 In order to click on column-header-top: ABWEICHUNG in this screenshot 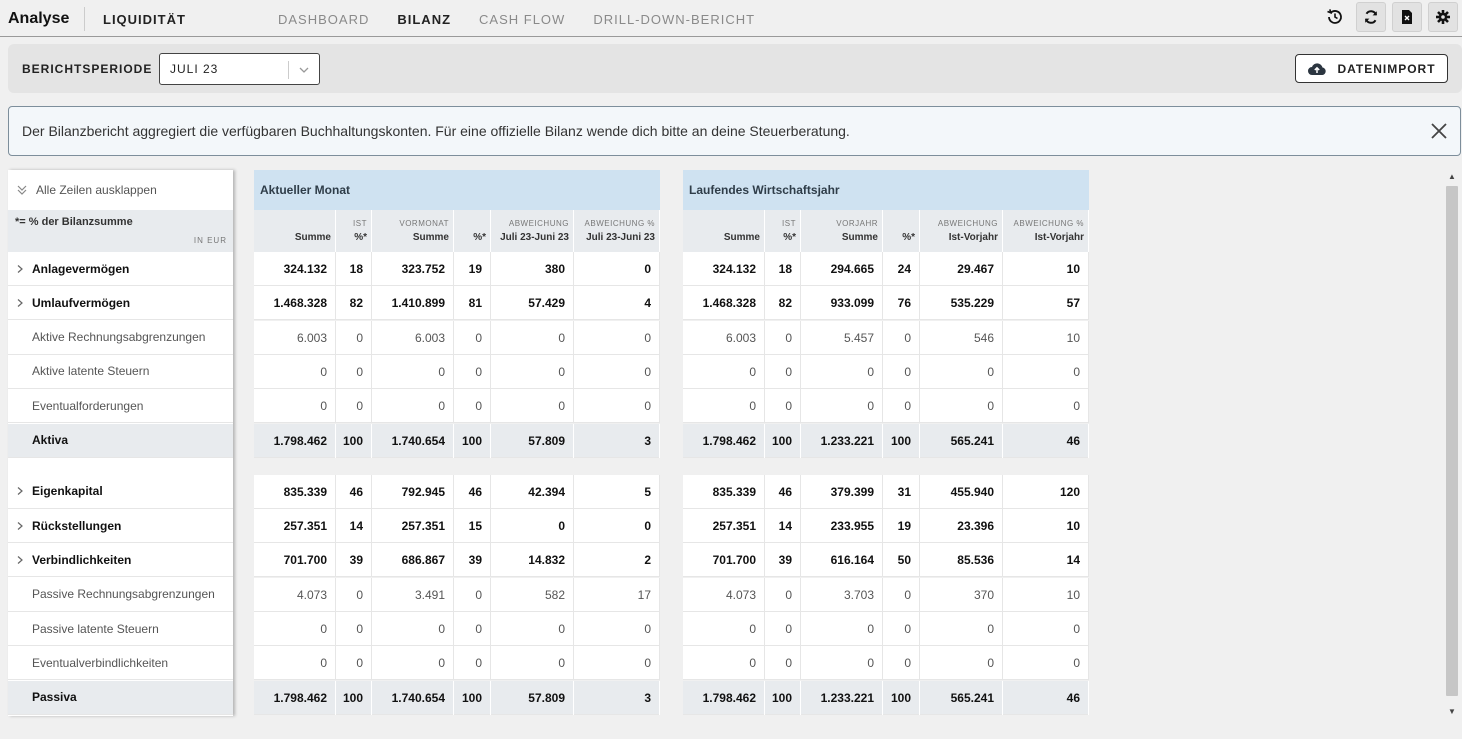, I will do `click(967, 223)`.